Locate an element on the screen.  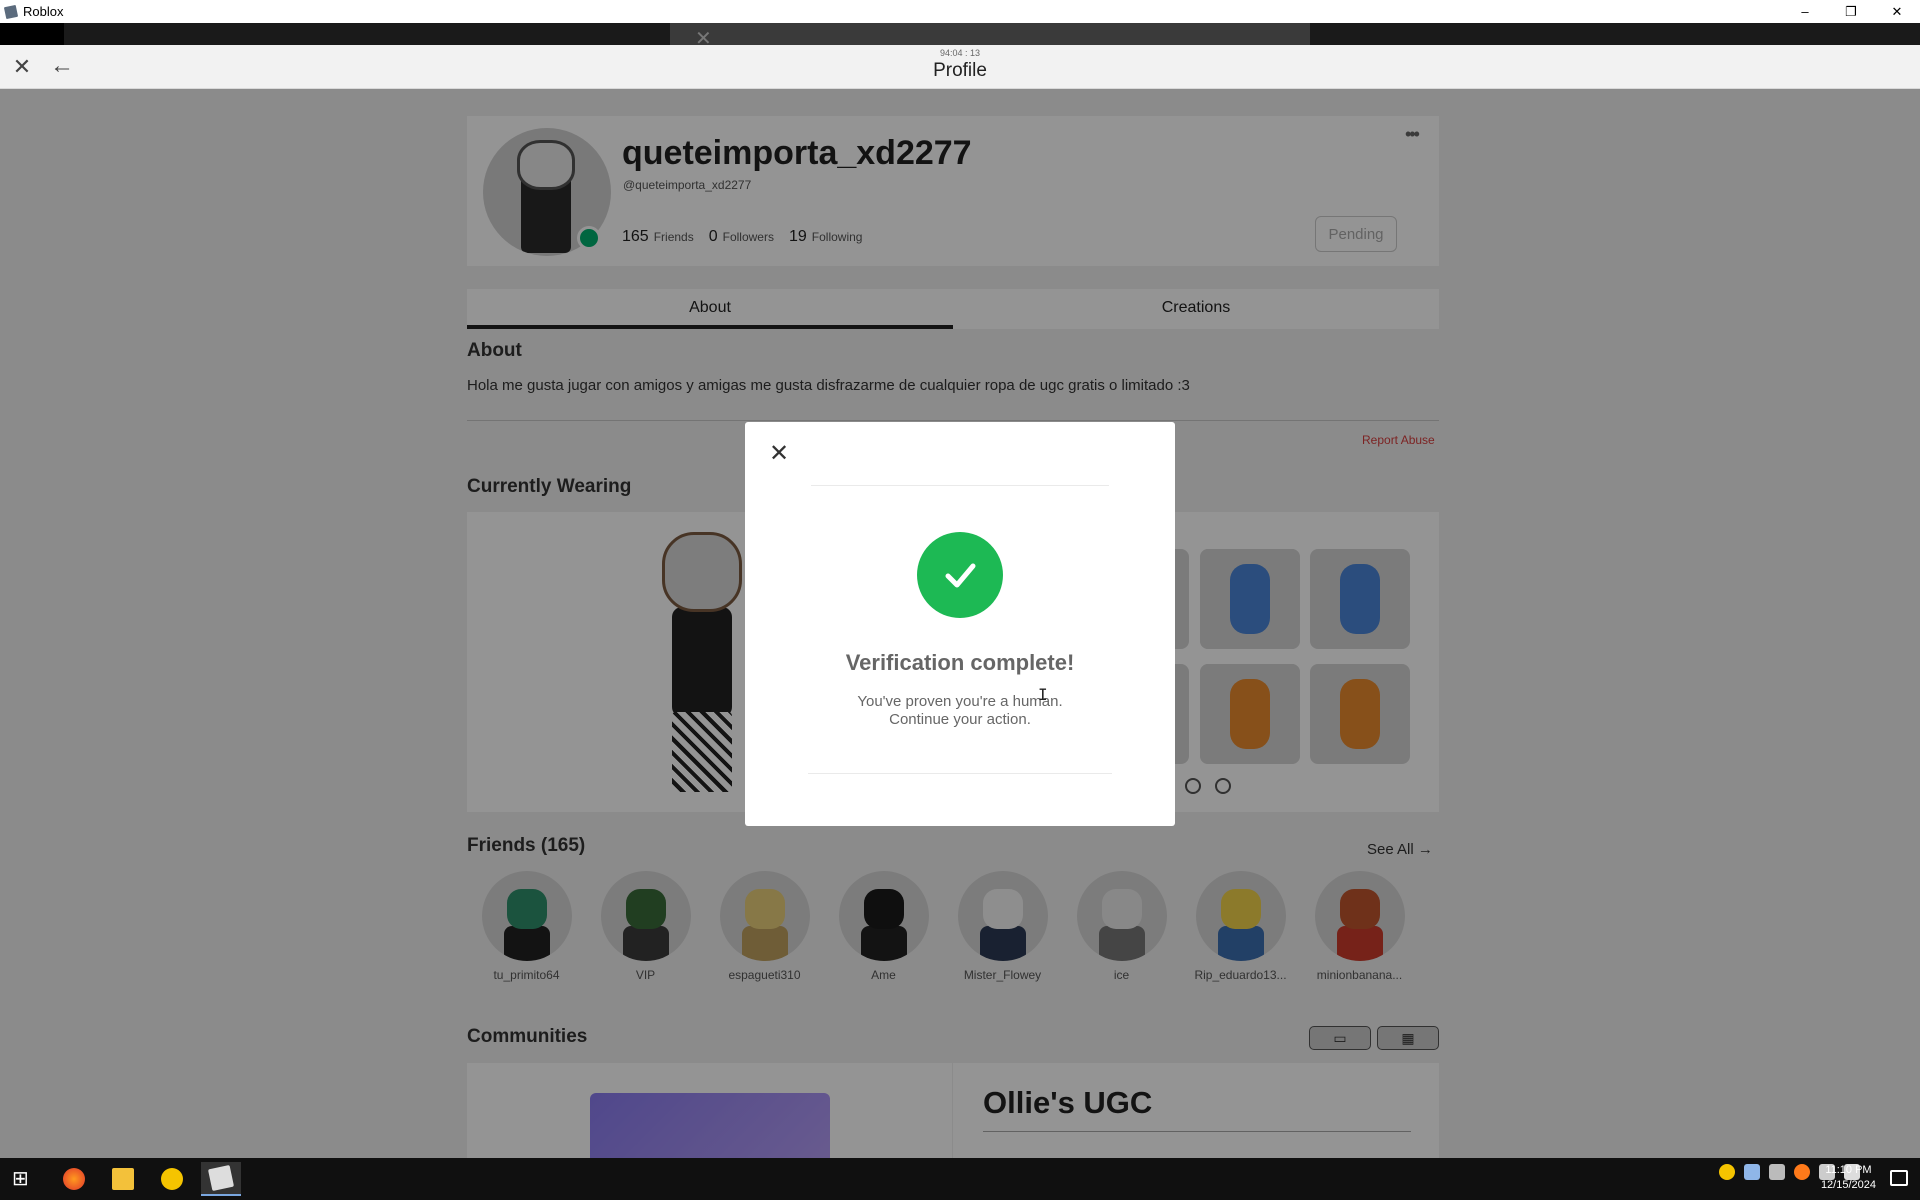
windows-start-icon: ⊞ is located at coordinates (23, 1179).